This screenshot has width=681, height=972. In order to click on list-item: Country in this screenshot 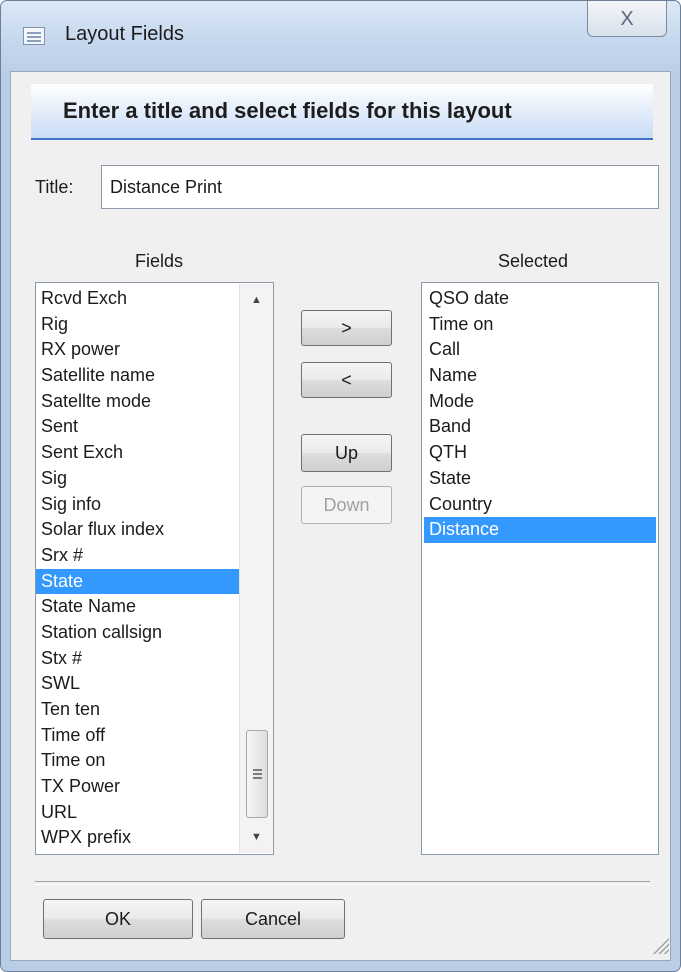, I will do `click(540, 505)`.